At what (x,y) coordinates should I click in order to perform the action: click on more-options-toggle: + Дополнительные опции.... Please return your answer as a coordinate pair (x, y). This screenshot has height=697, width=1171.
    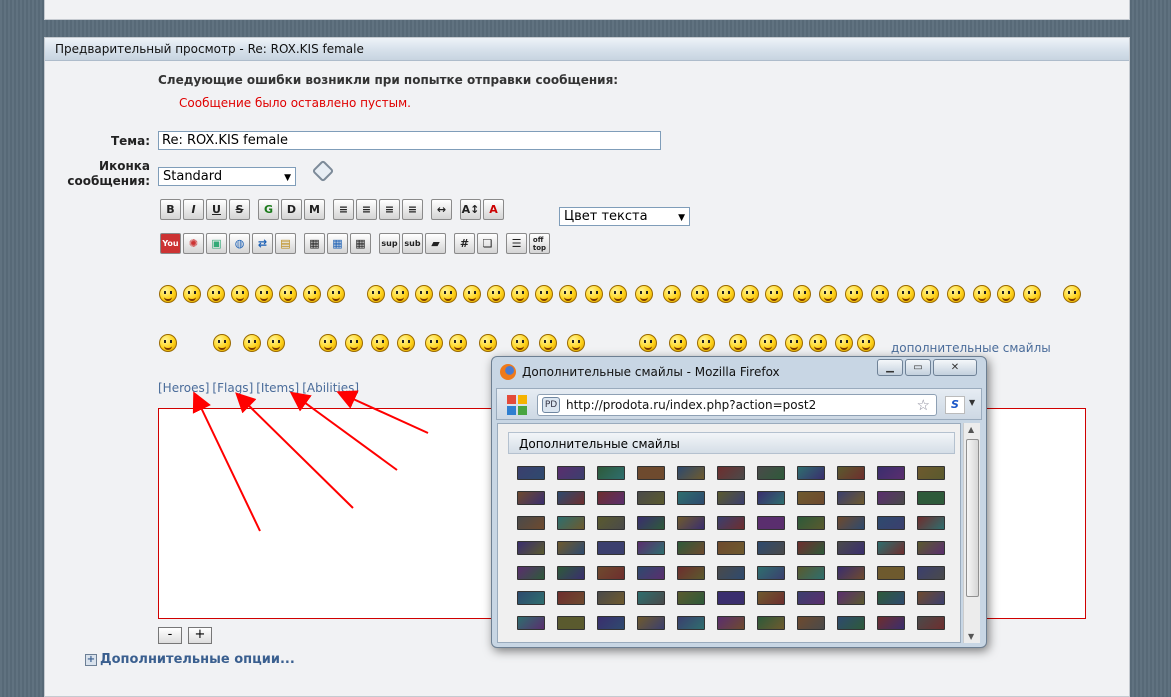
    Looking at the image, I should click on (190, 659).